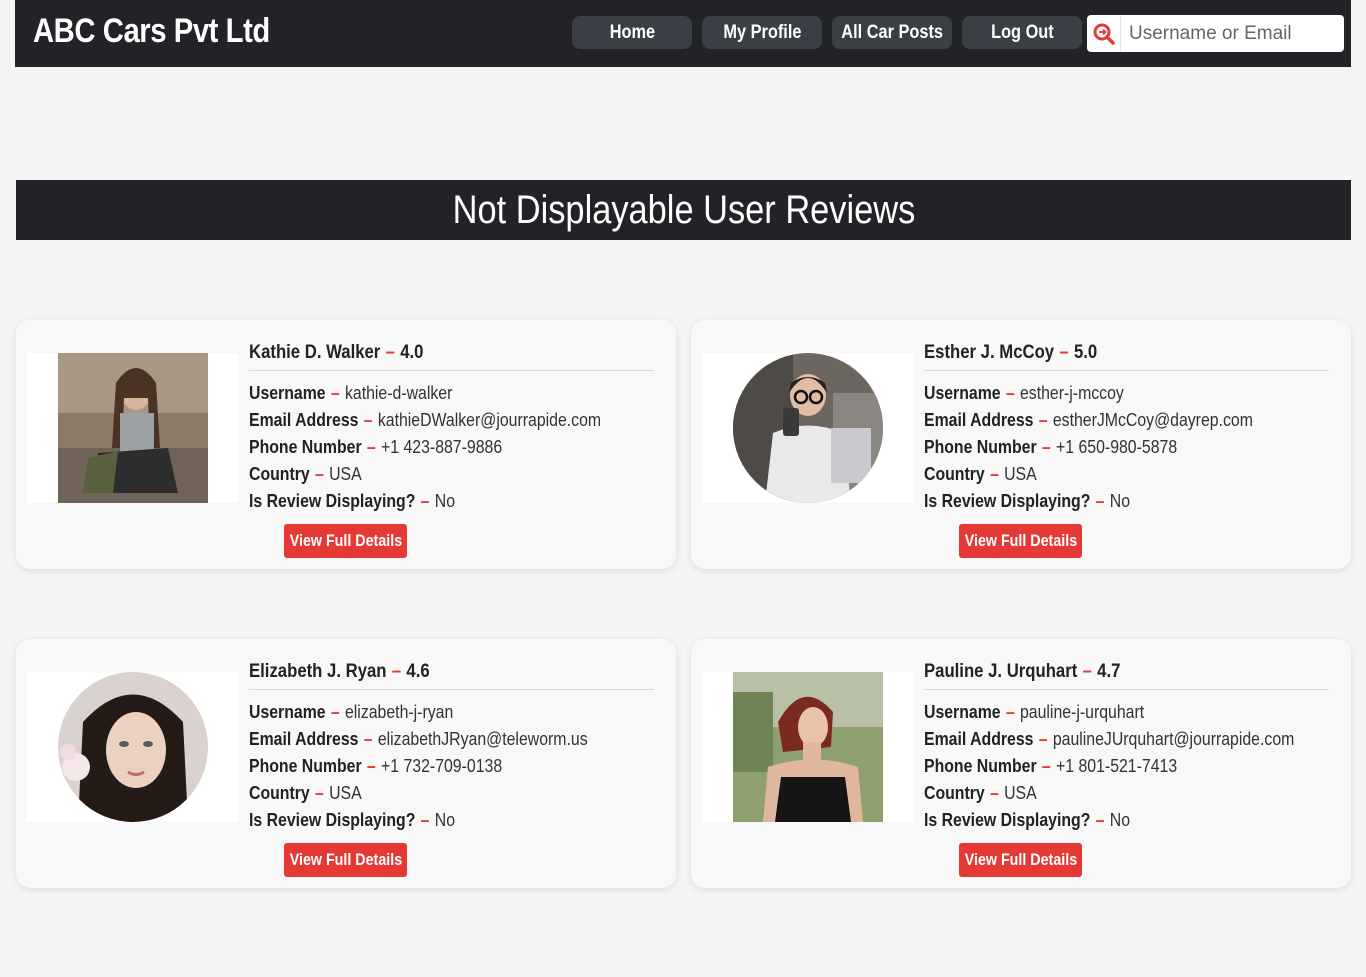  I want to click on phone-value: +1 801-521-7413, so click(1117, 766).